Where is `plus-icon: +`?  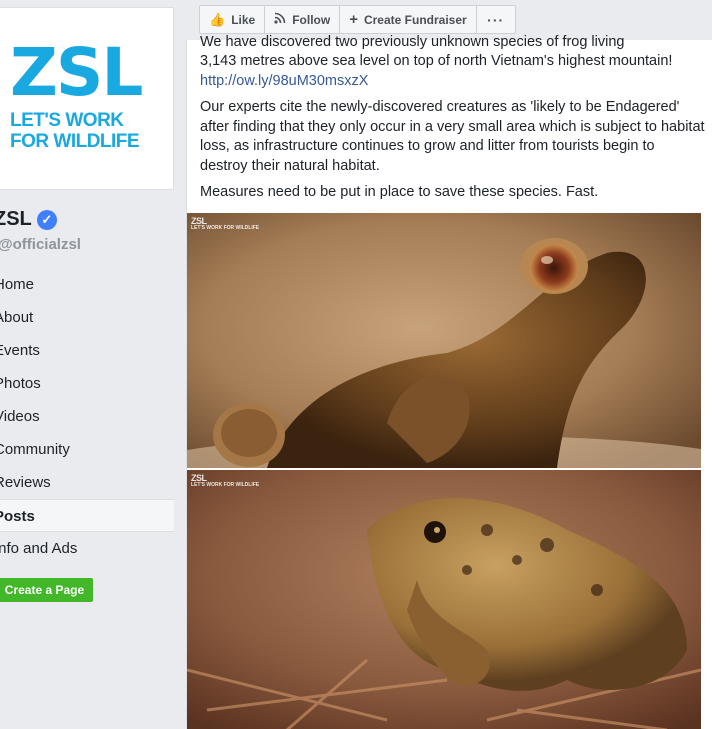
plus-icon: + is located at coordinates (353, 19).